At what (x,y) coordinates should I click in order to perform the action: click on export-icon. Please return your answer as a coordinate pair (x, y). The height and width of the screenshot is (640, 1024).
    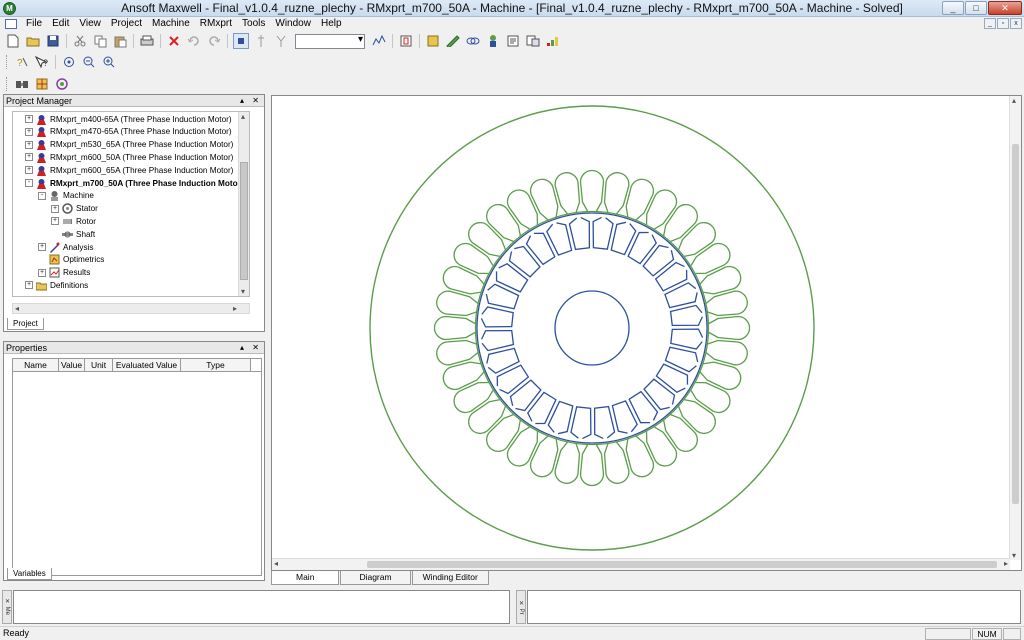
    Looking at the image, I should click on (533, 41).